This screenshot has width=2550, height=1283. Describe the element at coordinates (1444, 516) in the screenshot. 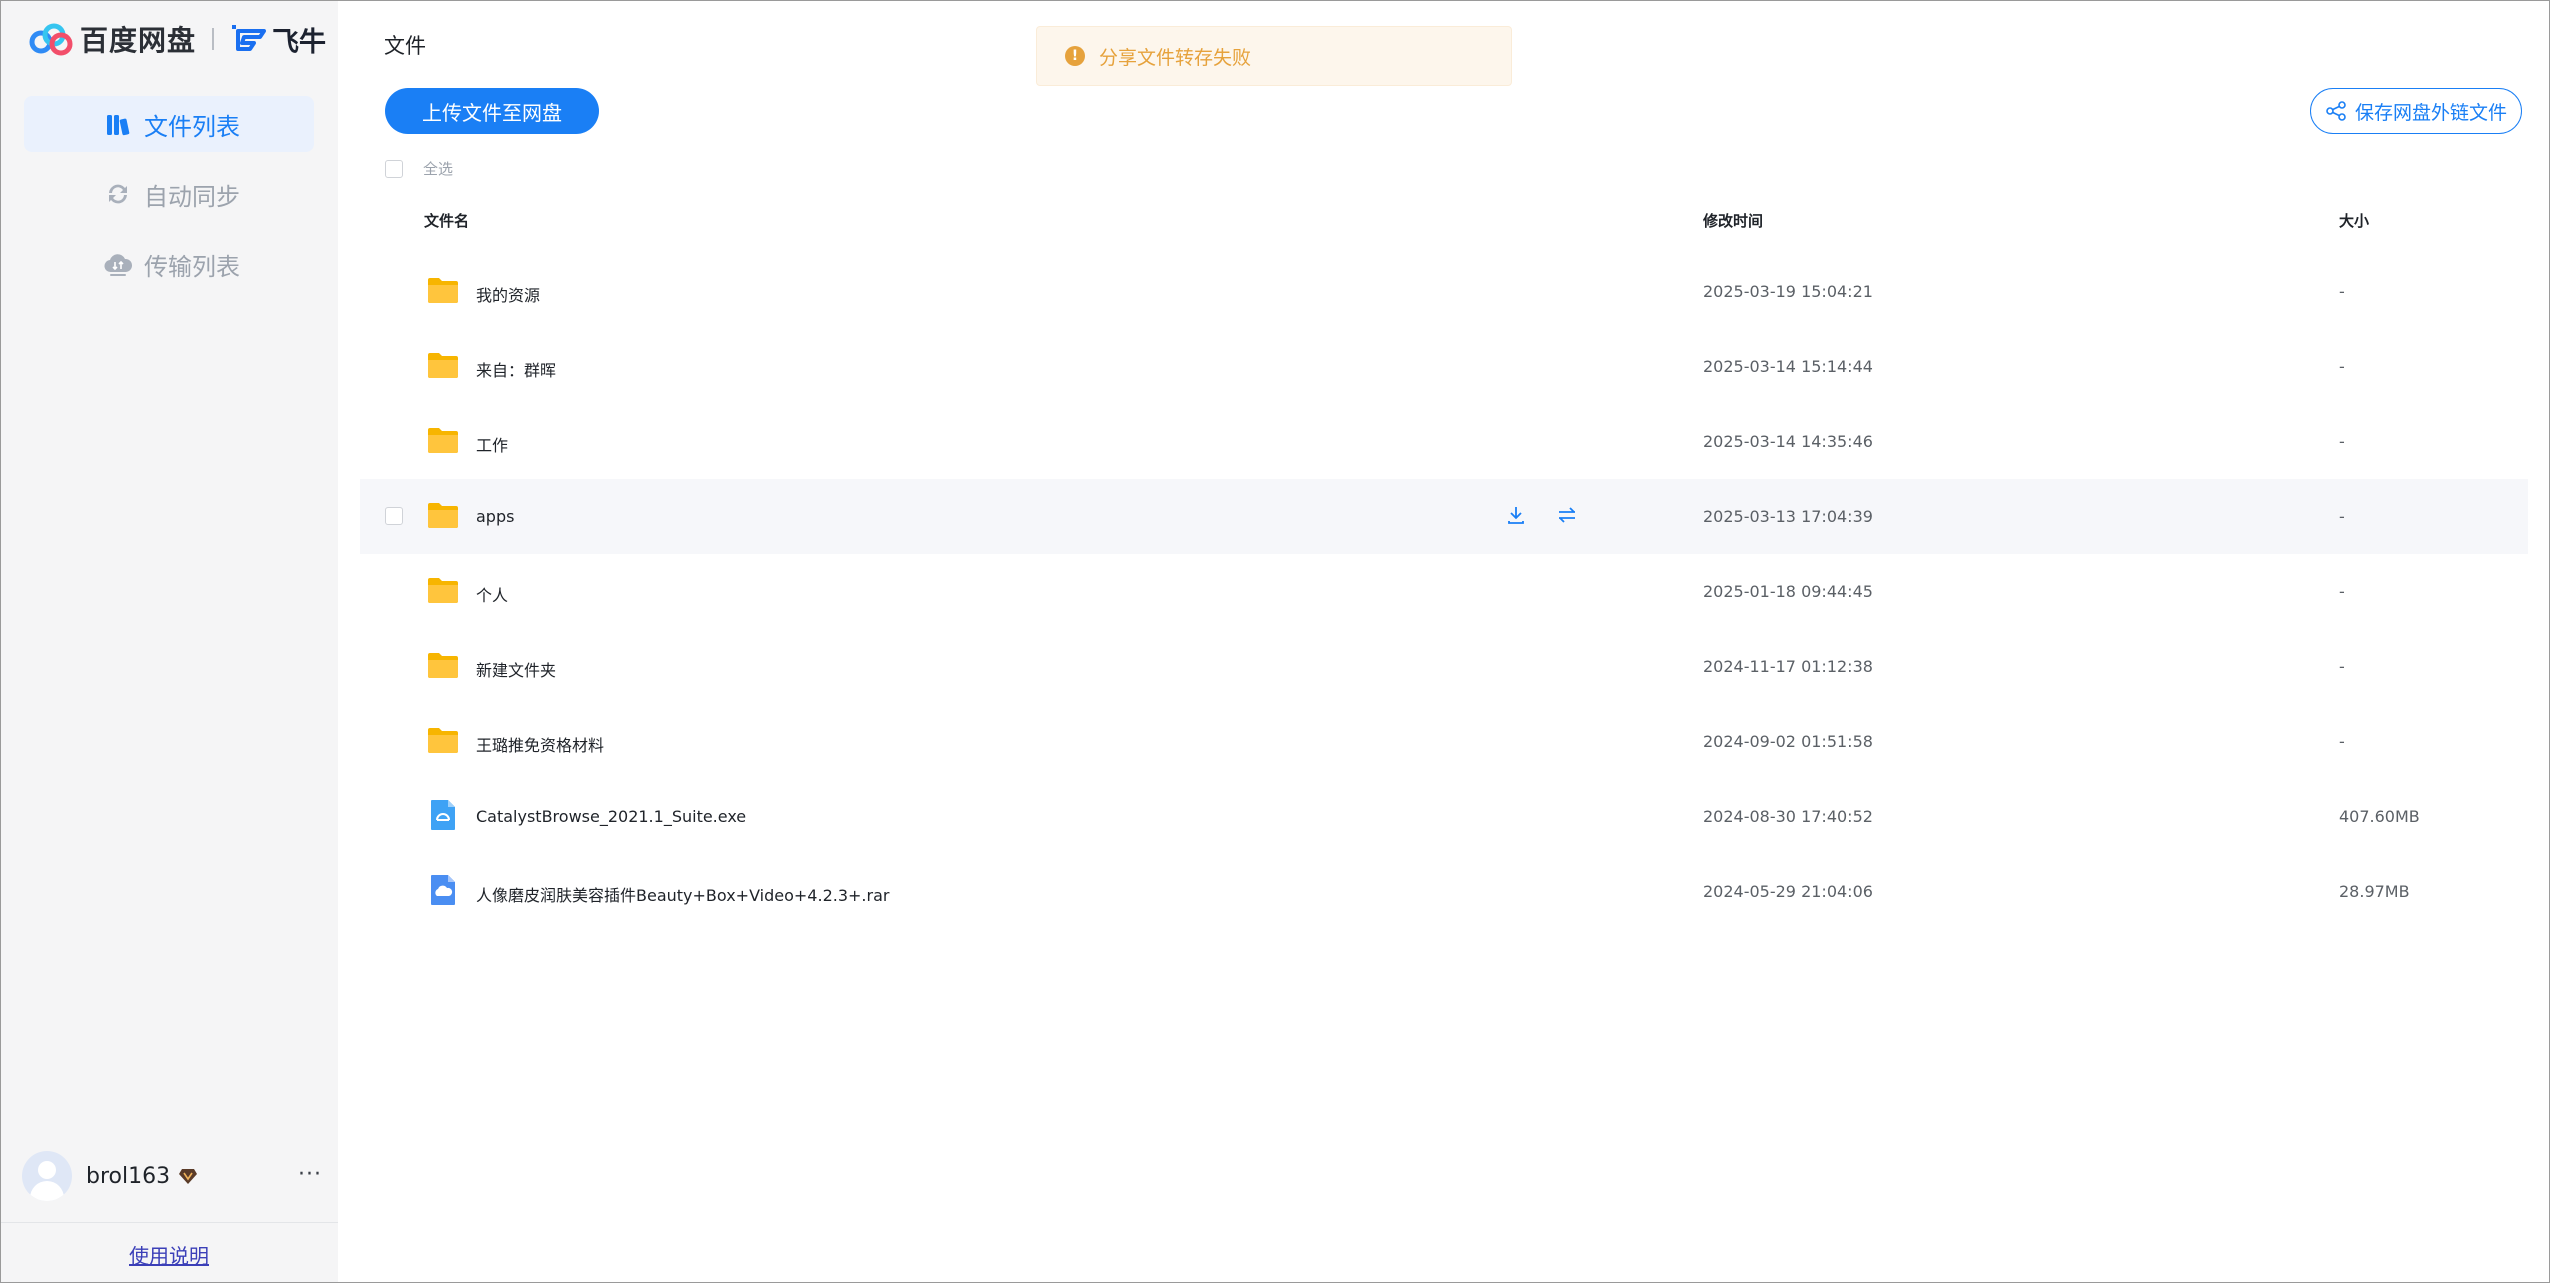

I see `table-row: apps 2025-03-13 17:04:39 -` at that location.